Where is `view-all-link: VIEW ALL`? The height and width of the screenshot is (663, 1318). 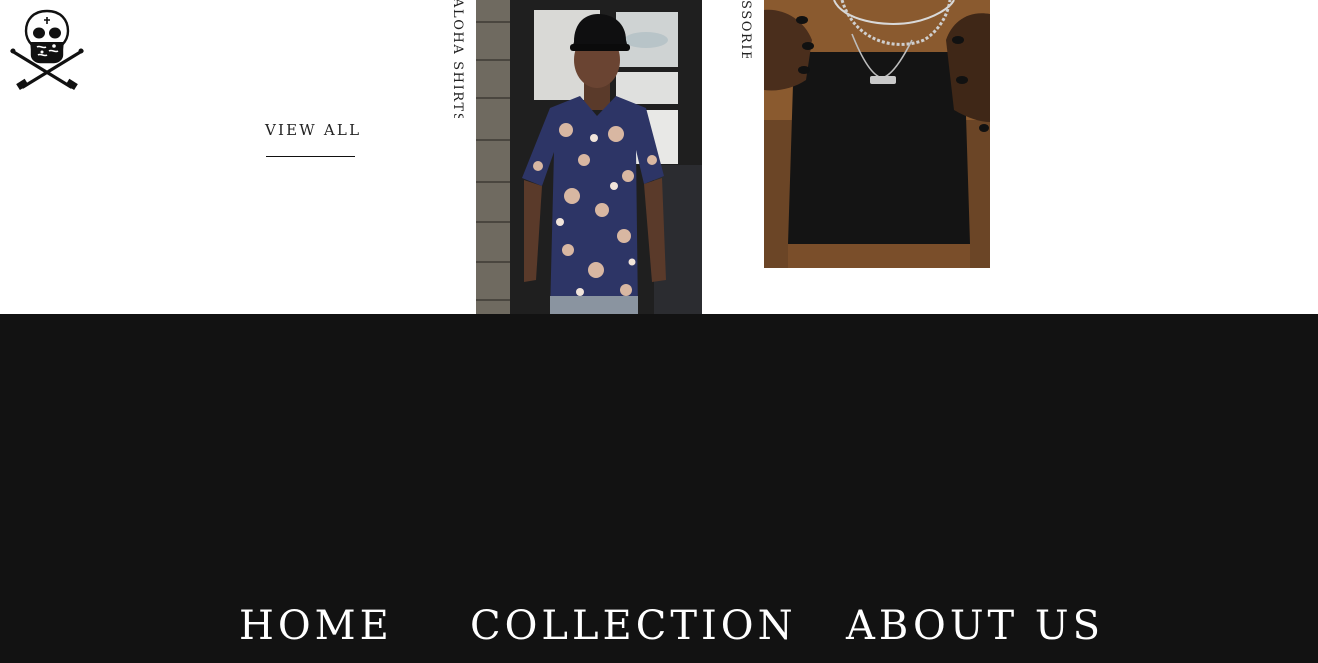 view-all-link: VIEW ALL is located at coordinates (313, 130).